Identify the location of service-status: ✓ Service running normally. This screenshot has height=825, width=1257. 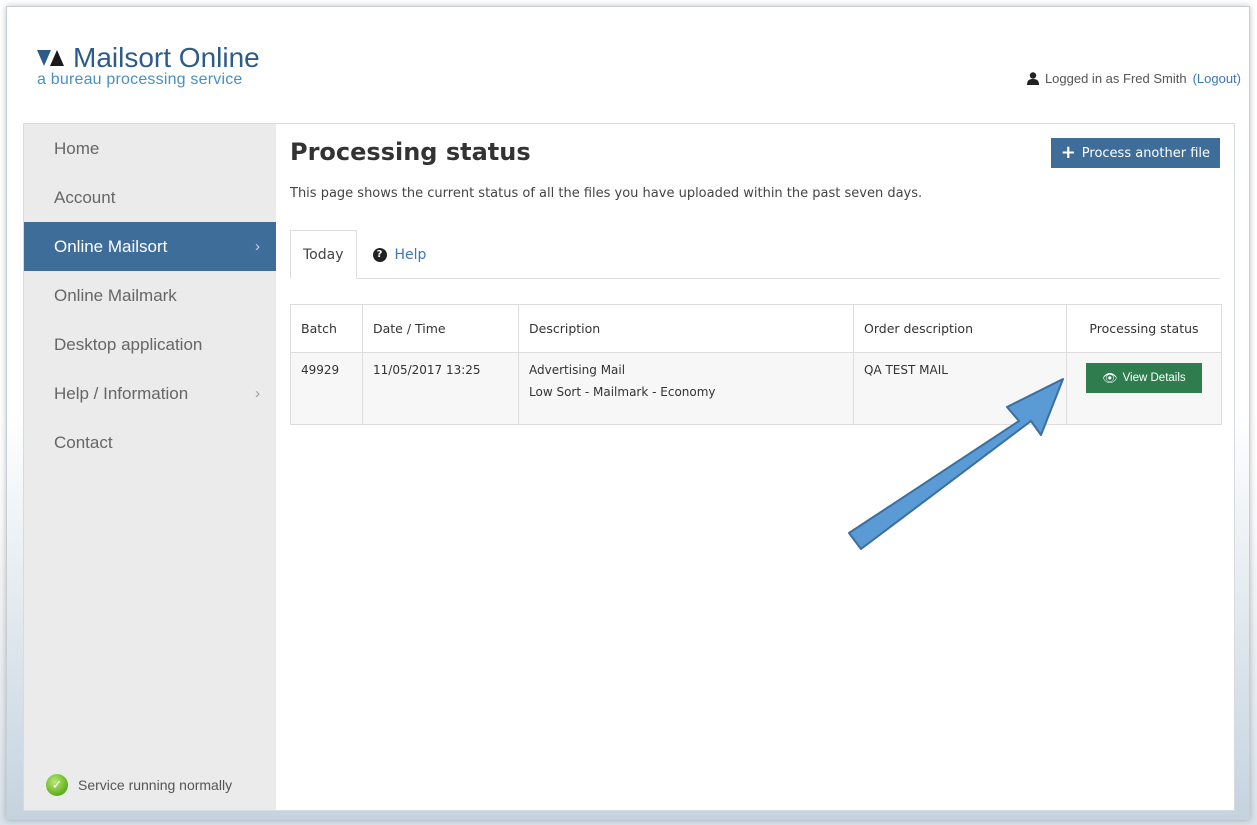
(139, 785).